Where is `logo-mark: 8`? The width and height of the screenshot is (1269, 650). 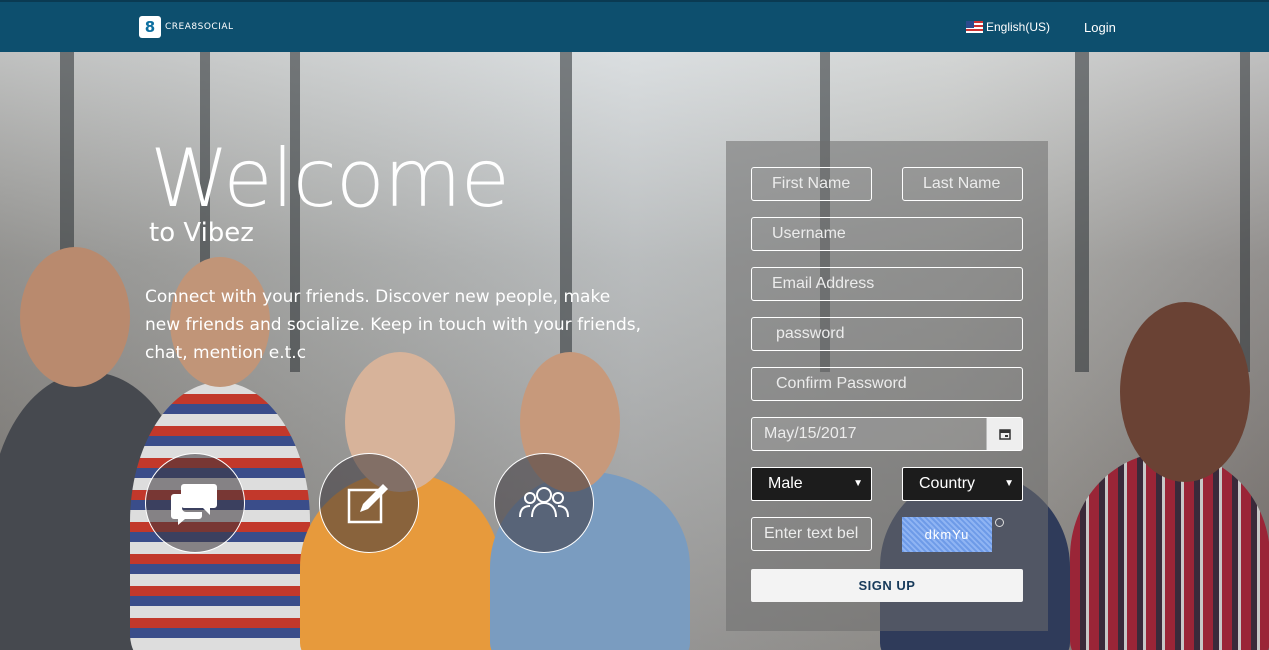
logo-mark: 8 is located at coordinates (150, 27).